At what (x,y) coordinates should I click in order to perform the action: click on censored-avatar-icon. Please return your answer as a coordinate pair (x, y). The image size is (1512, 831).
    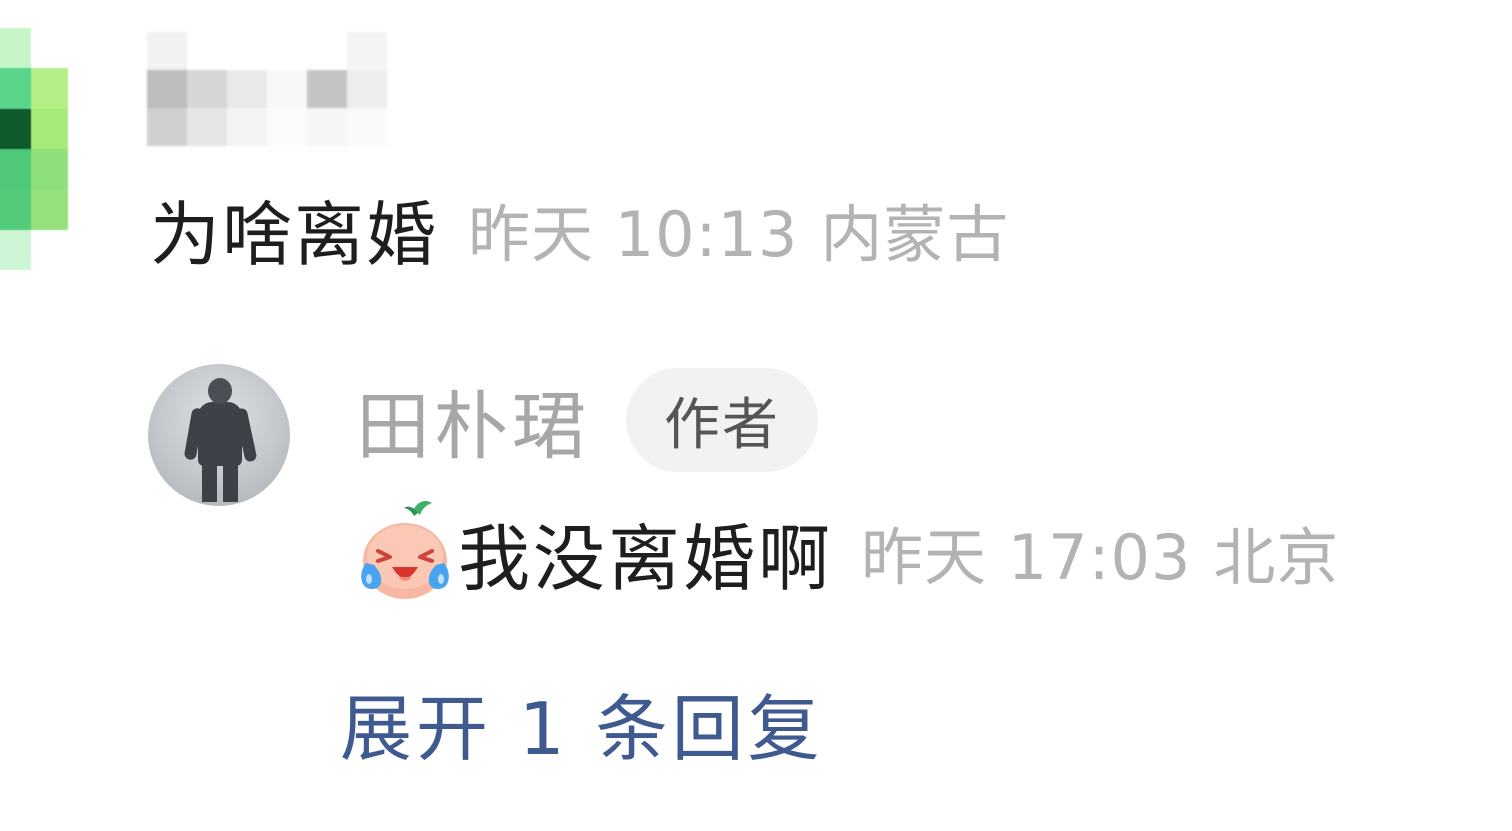
    Looking at the image, I should click on (34, 149).